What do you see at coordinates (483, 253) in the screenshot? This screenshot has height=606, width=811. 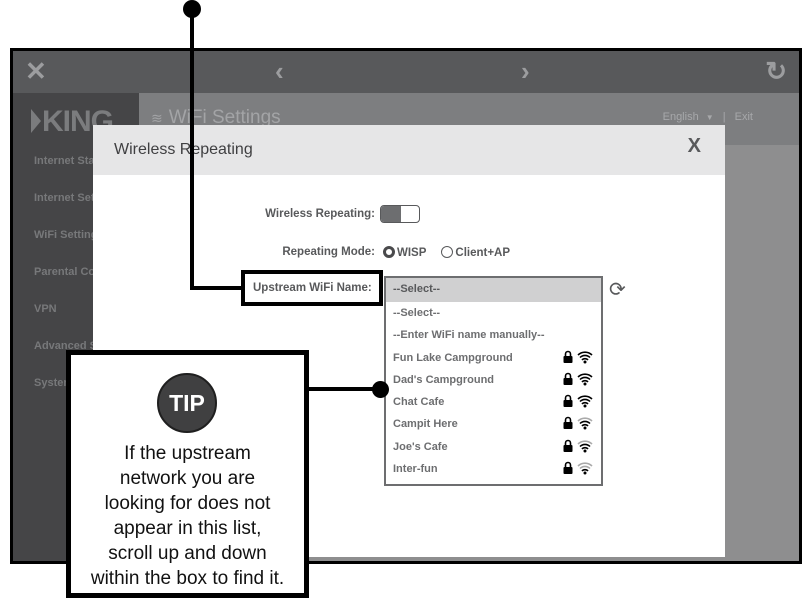 I see `radio-label: Client+AP` at bounding box center [483, 253].